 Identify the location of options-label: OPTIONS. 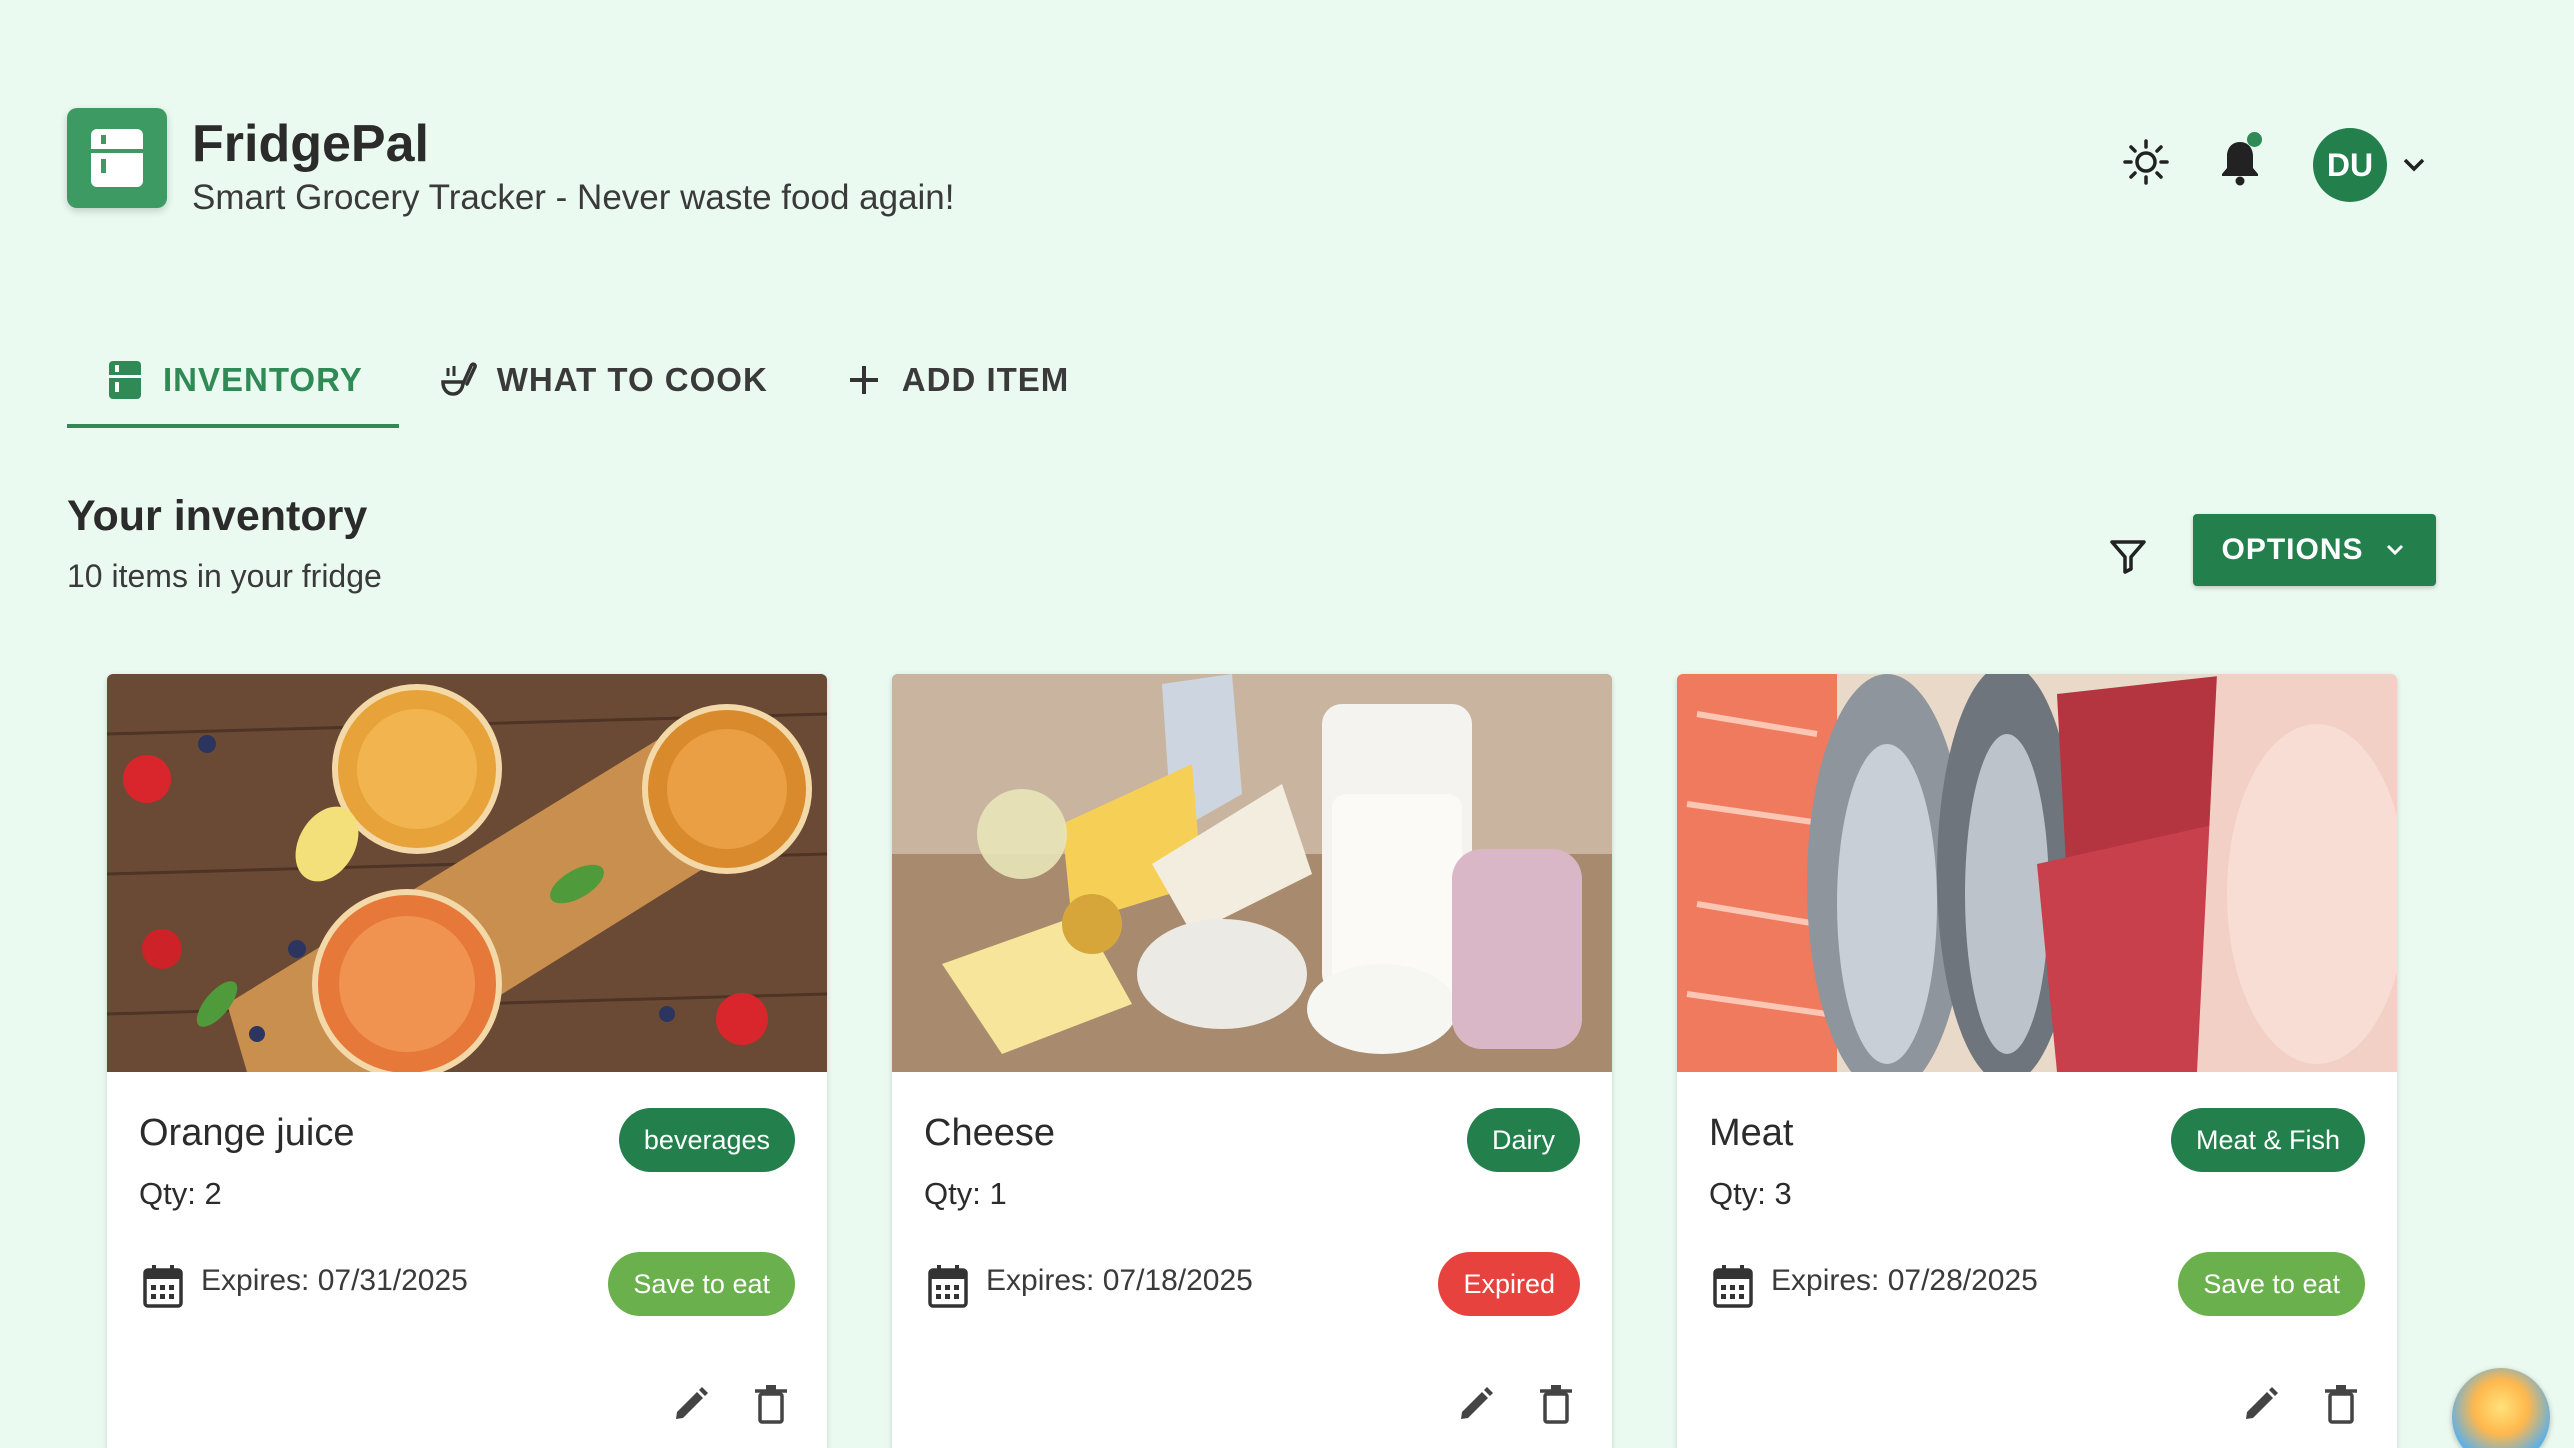
(2292, 549).